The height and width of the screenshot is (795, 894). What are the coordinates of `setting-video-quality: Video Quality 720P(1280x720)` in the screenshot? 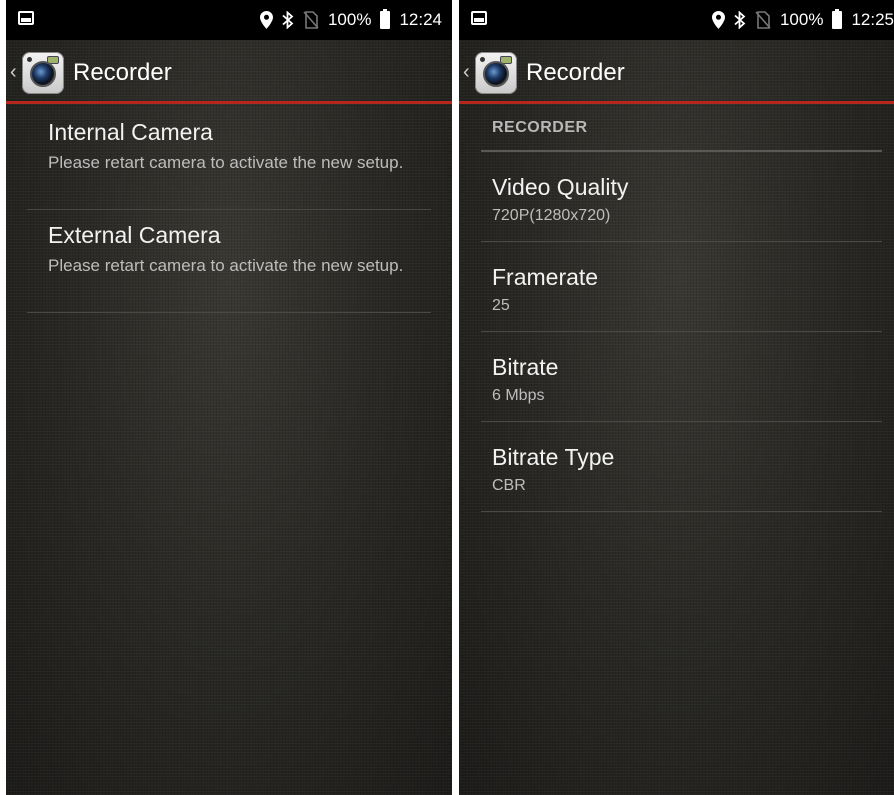 It's located at (681, 197).